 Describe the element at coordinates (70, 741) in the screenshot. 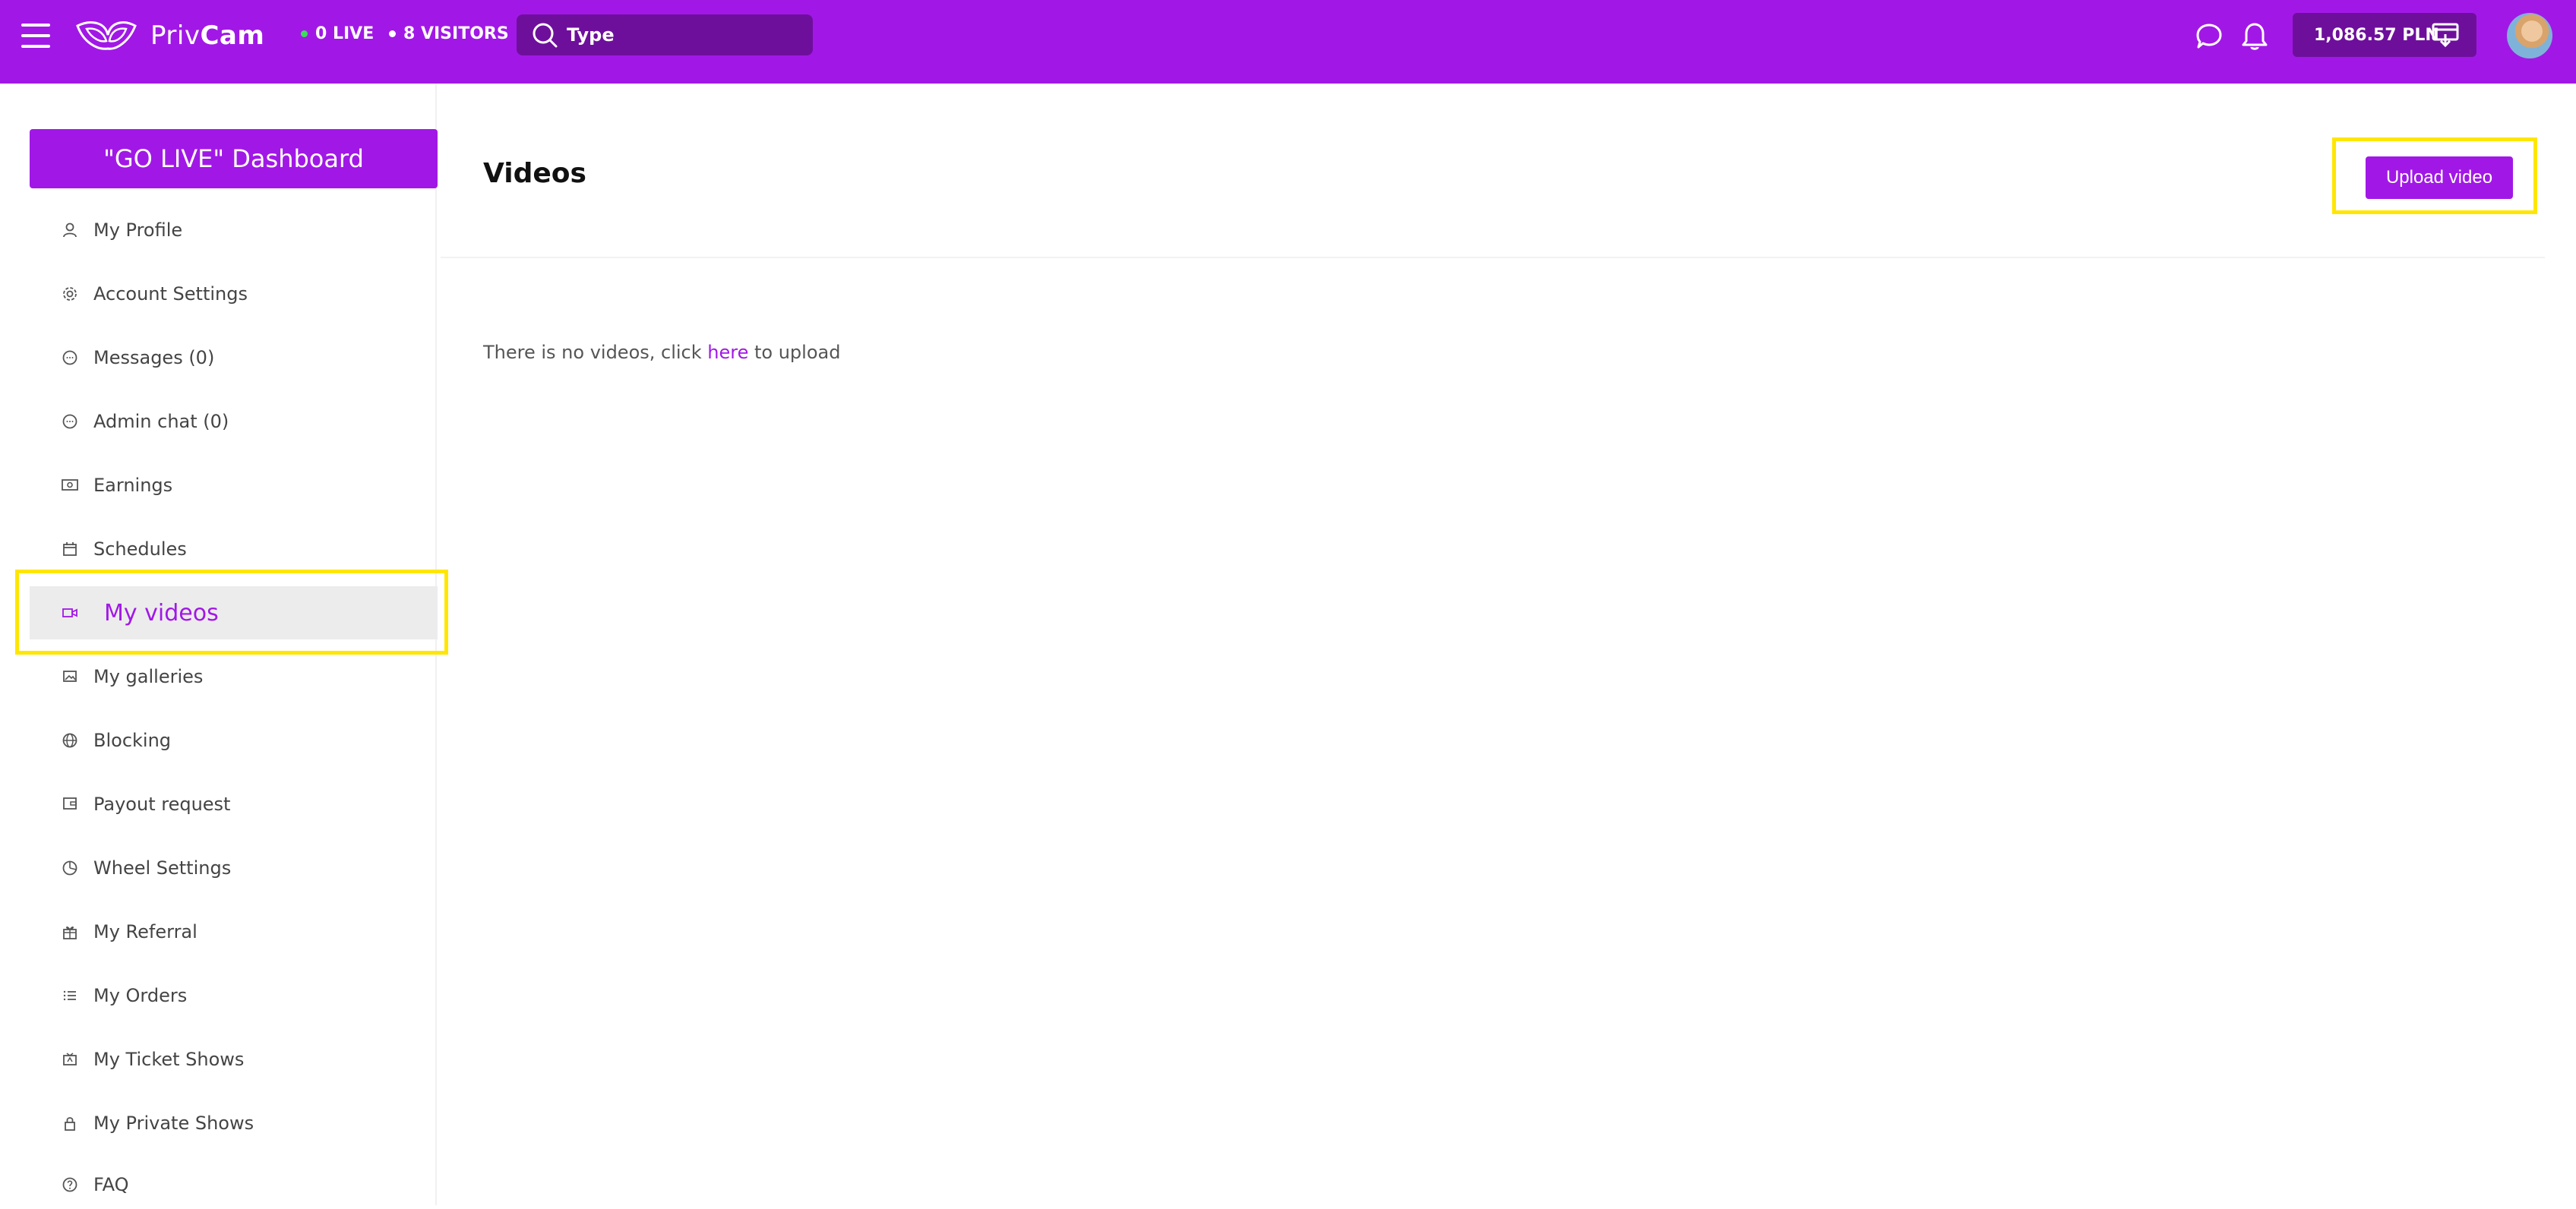

I see `globe-icon` at that location.